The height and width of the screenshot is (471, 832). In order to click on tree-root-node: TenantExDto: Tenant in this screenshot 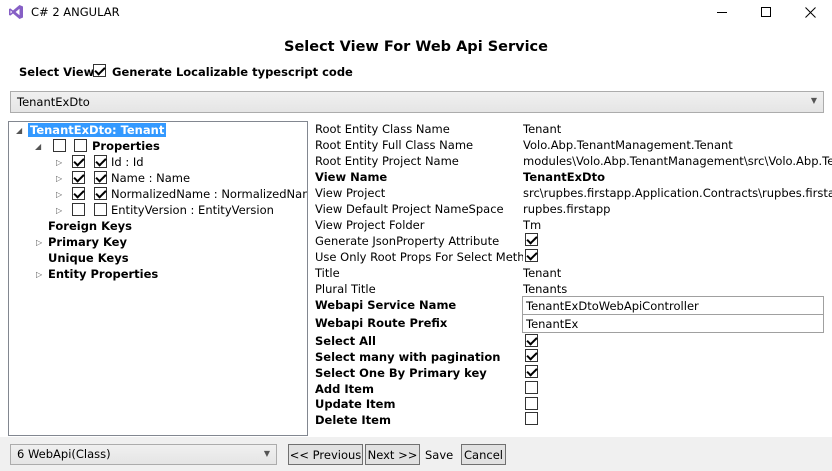, I will do `click(97, 130)`.